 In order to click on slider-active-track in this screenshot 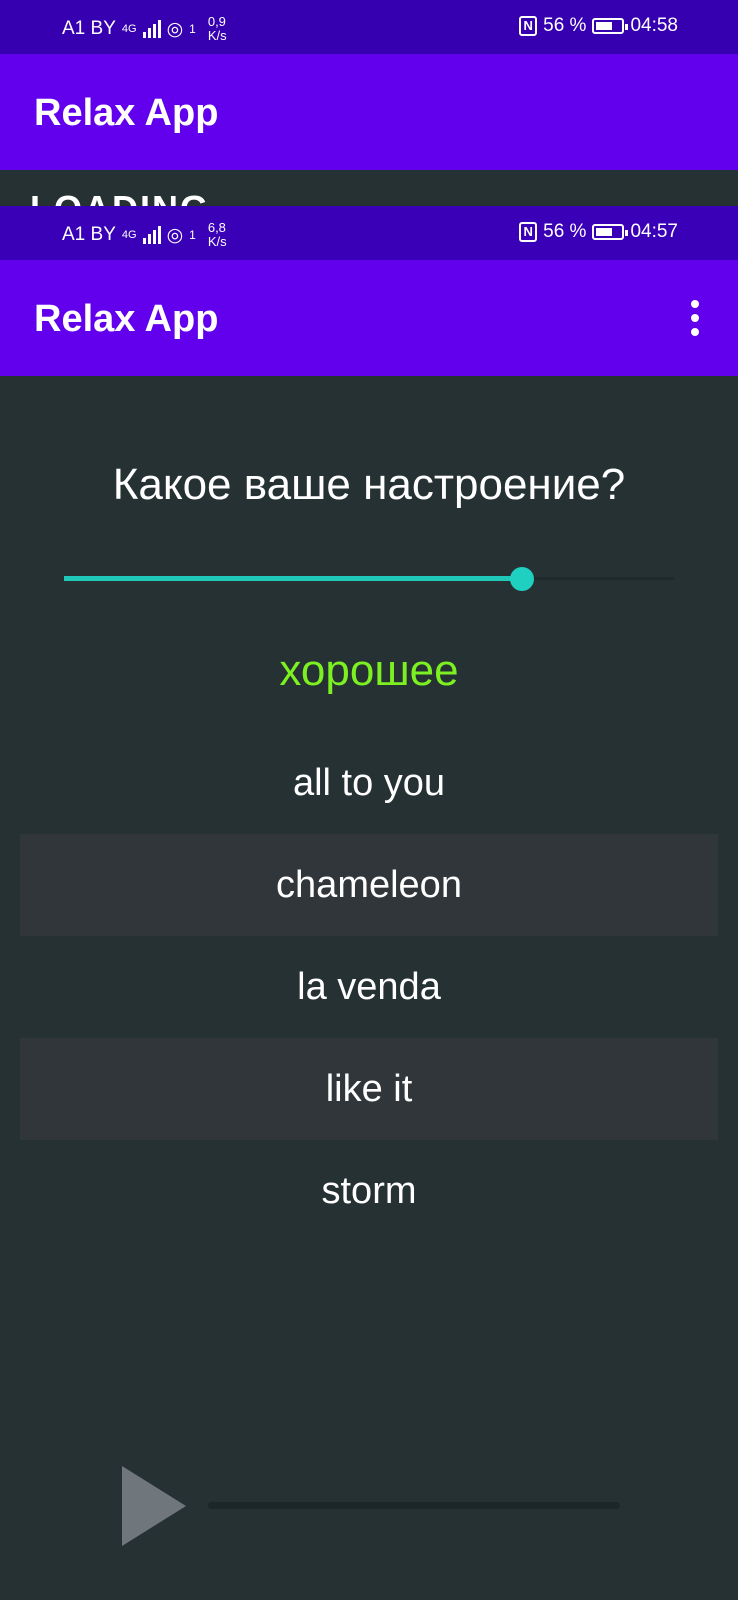, I will do `click(293, 578)`.